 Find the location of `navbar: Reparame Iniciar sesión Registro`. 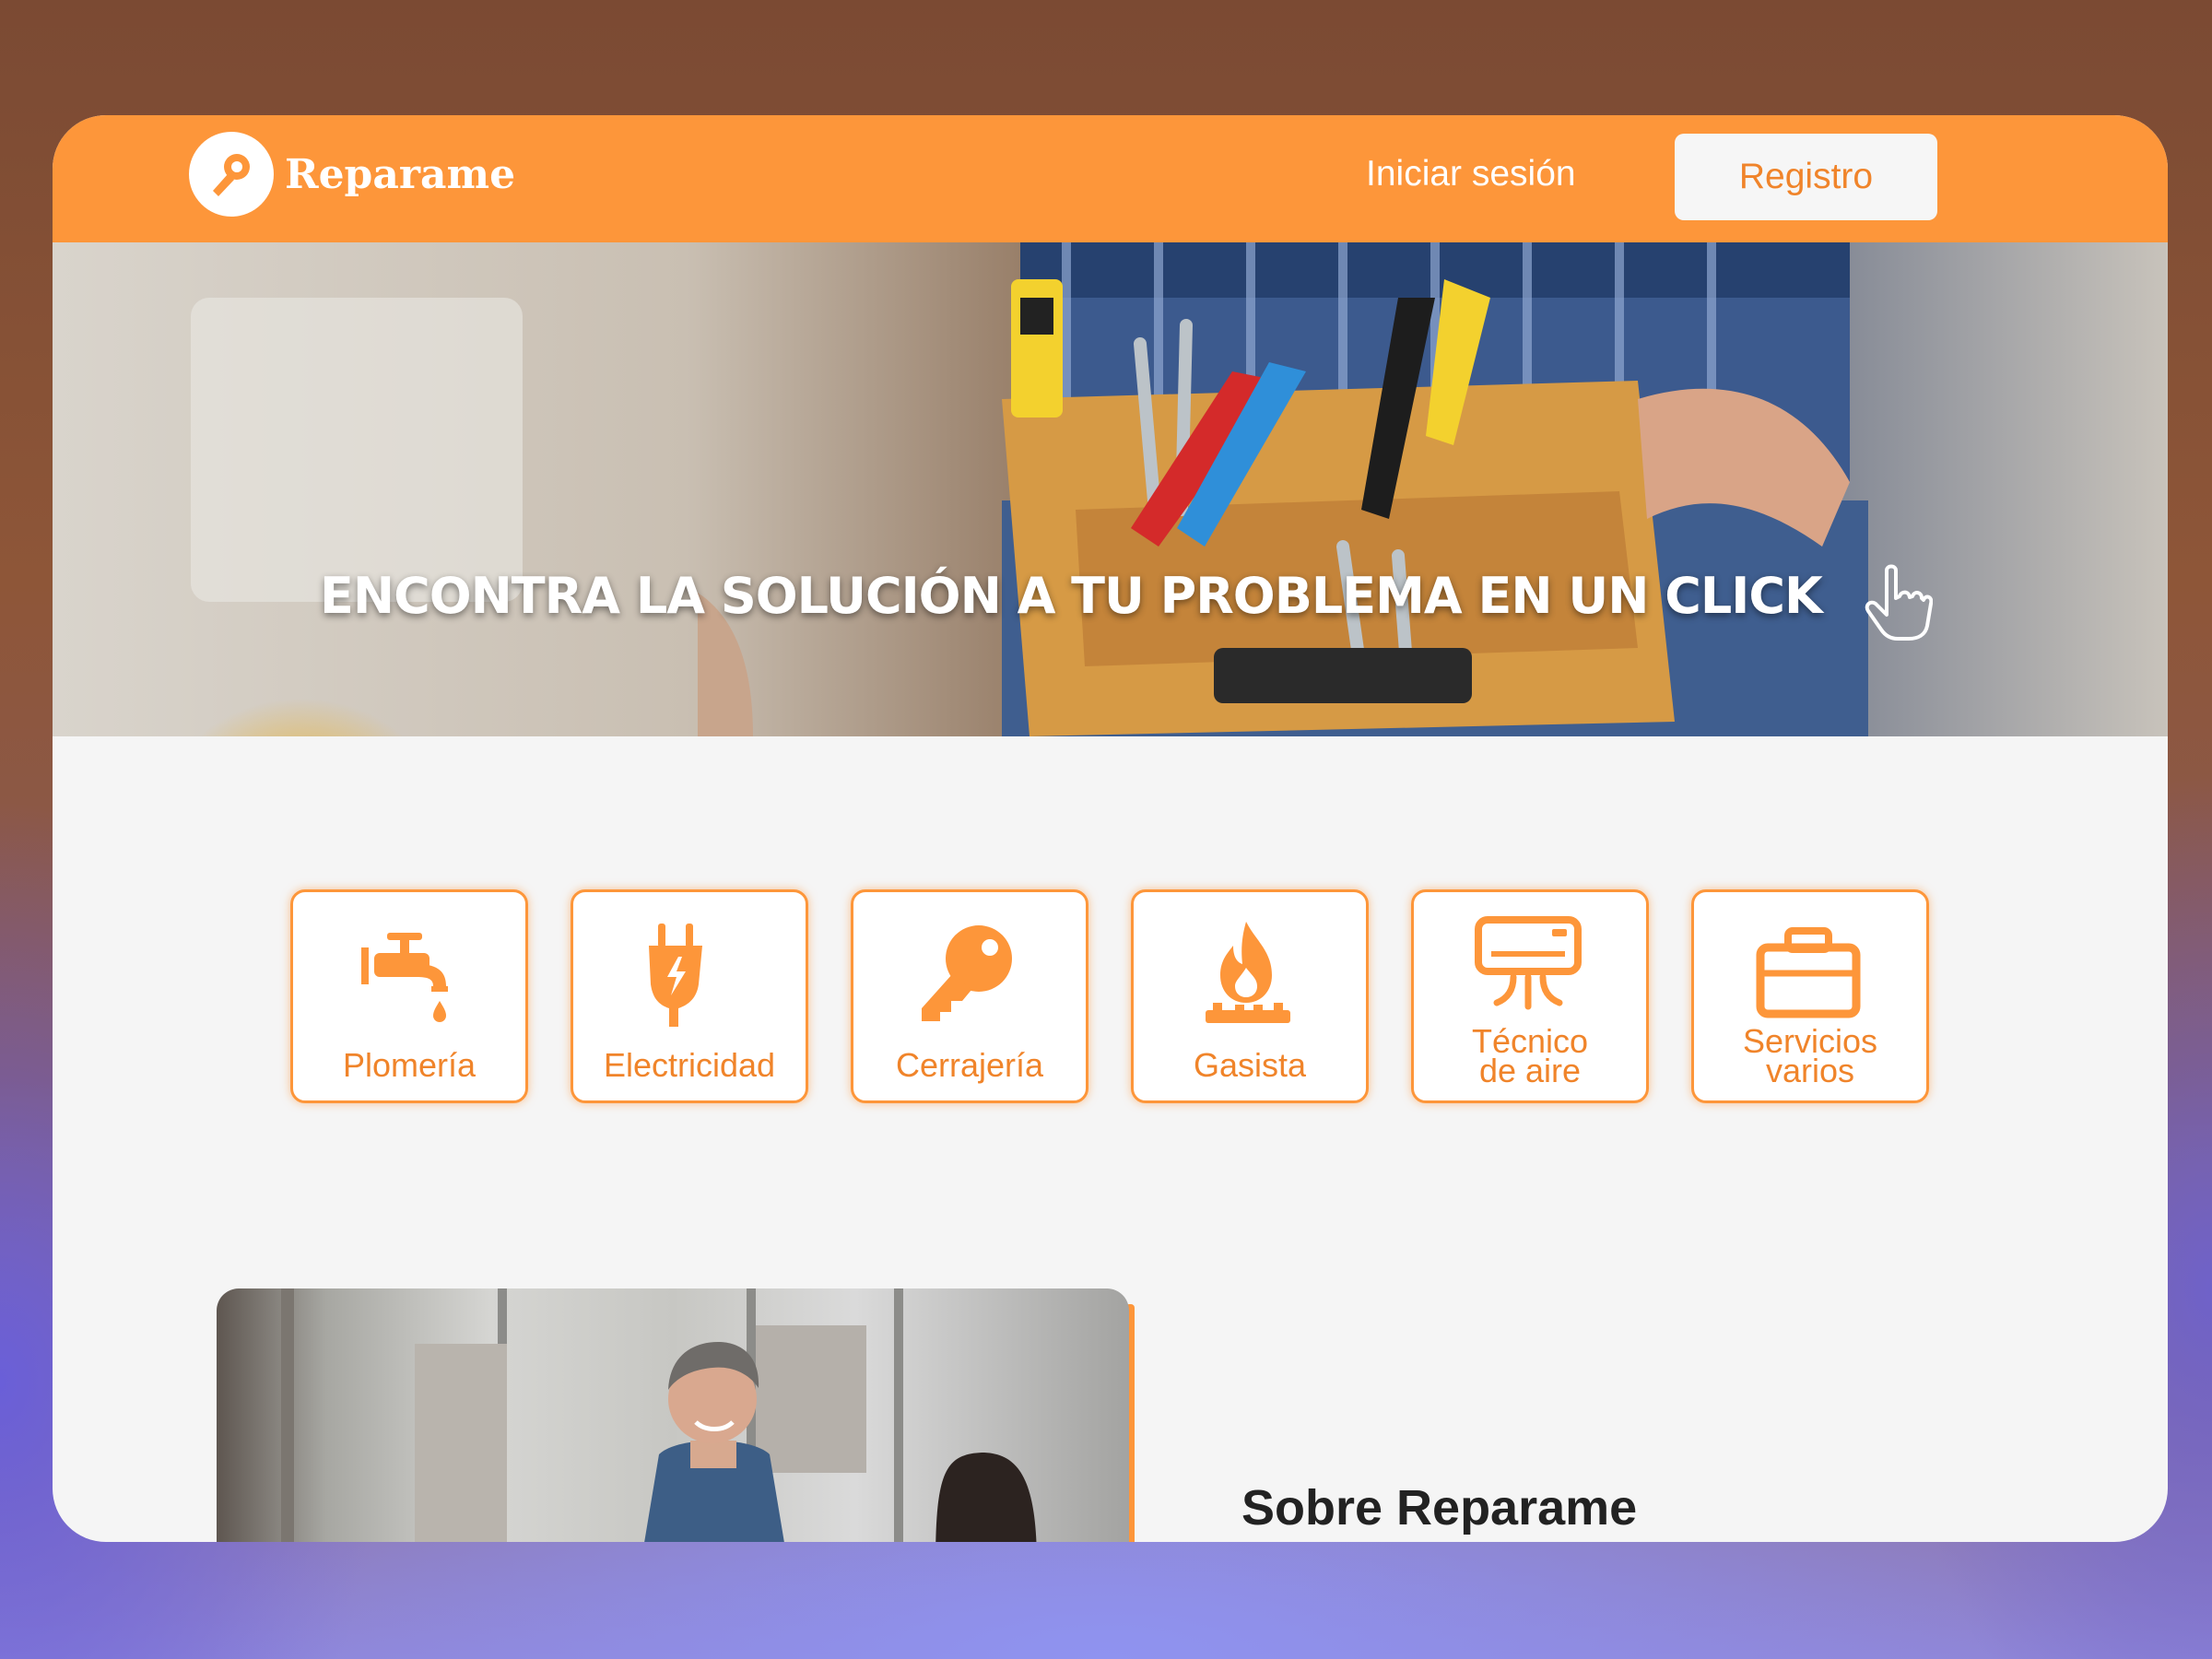

navbar: Reparame Iniciar sesión Registro is located at coordinates (1110, 178).